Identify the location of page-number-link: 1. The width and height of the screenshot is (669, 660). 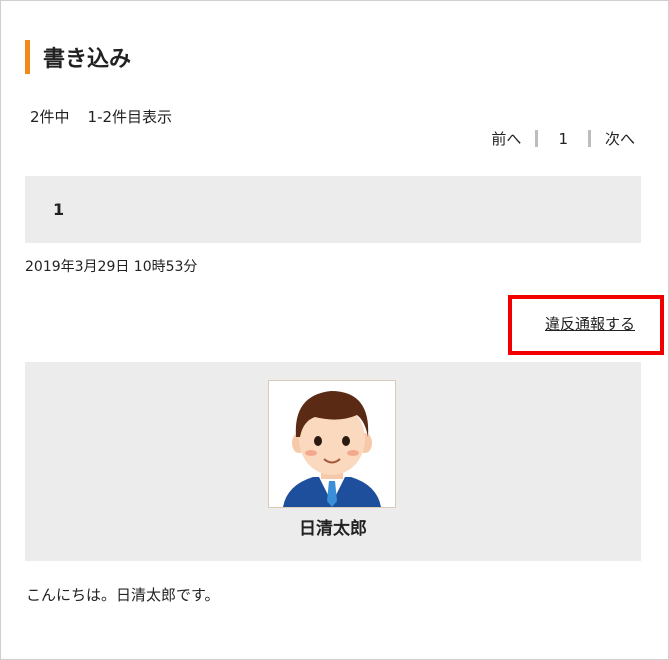
(563, 139).